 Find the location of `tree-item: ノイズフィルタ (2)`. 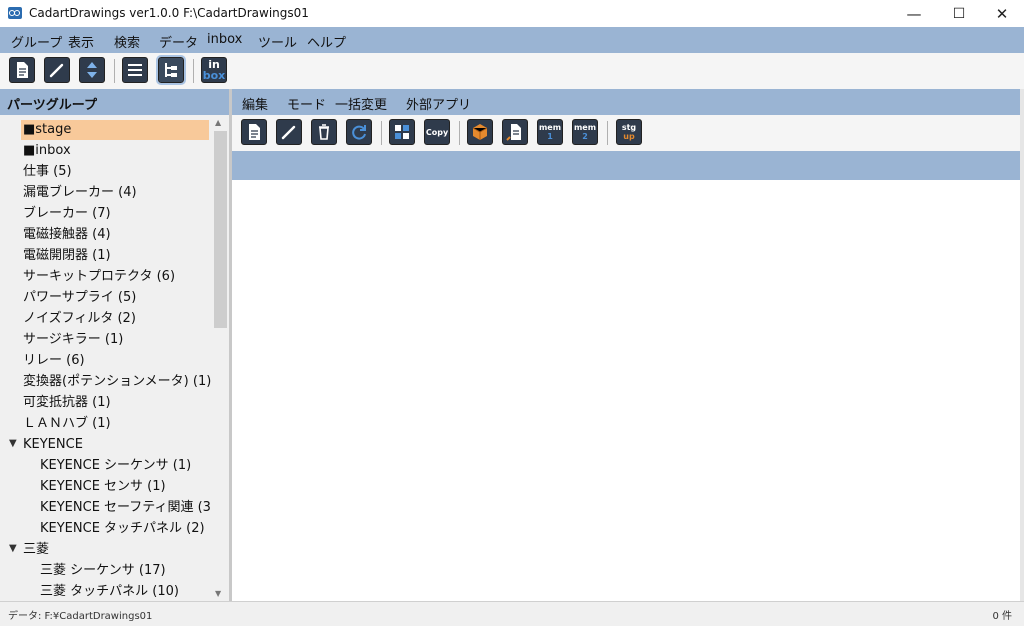

tree-item: ノイズフィルタ (2) is located at coordinates (79, 319).